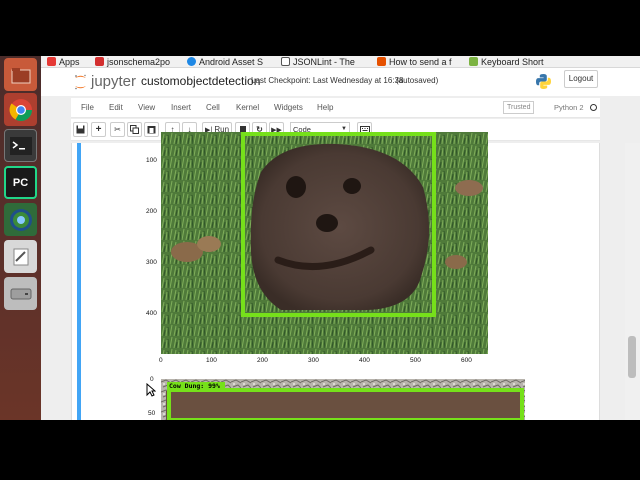 The width and height of the screenshot is (640, 480). Describe the element at coordinates (327, 223) in the screenshot. I see `dung-nose` at that location.